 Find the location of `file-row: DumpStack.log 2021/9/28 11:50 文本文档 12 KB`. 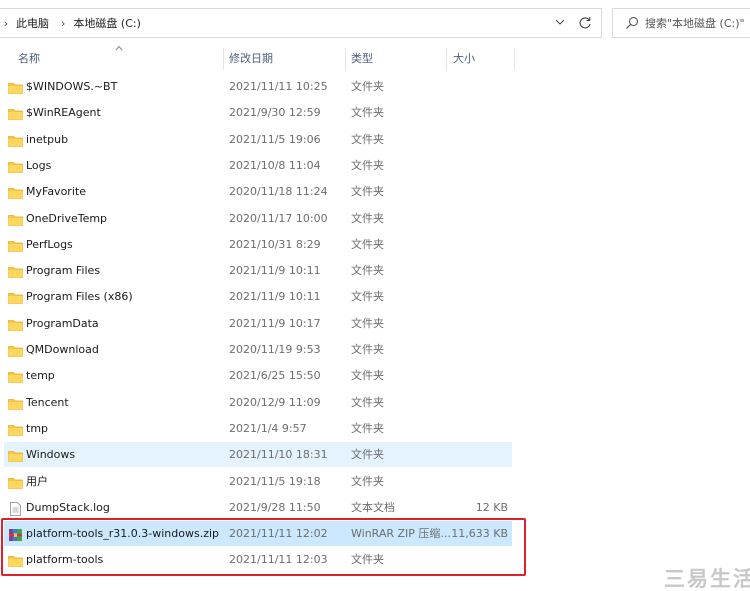

file-row: DumpStack.log 2021/9/28 11:50 文本文档 12 KB is located at coordinates (258, 507).